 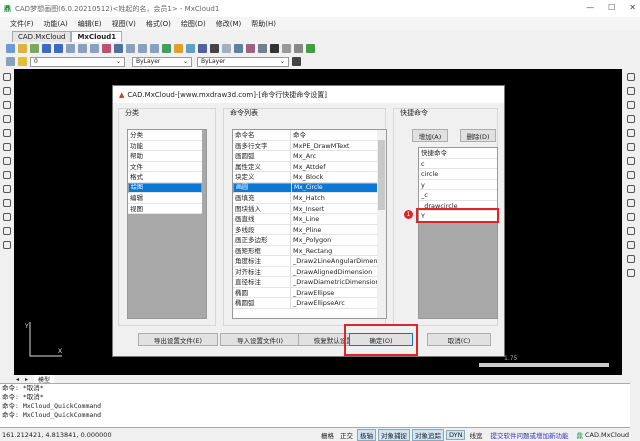 What do you see at coordinates (7, 77) in the screenshot?
I see `line-icon` at bounding box center [7, 77].